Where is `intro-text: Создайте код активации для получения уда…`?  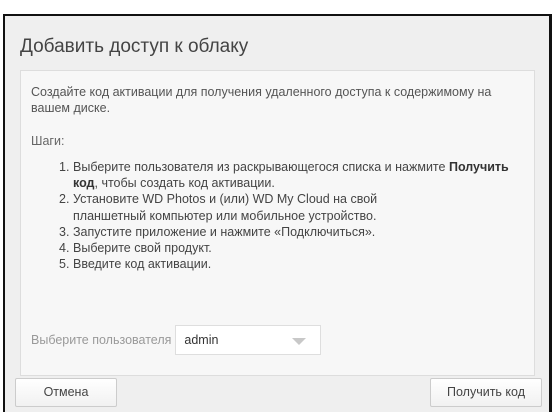 intro-text: Создайте код активации для получения уда… is located at coordinates (261, 100).